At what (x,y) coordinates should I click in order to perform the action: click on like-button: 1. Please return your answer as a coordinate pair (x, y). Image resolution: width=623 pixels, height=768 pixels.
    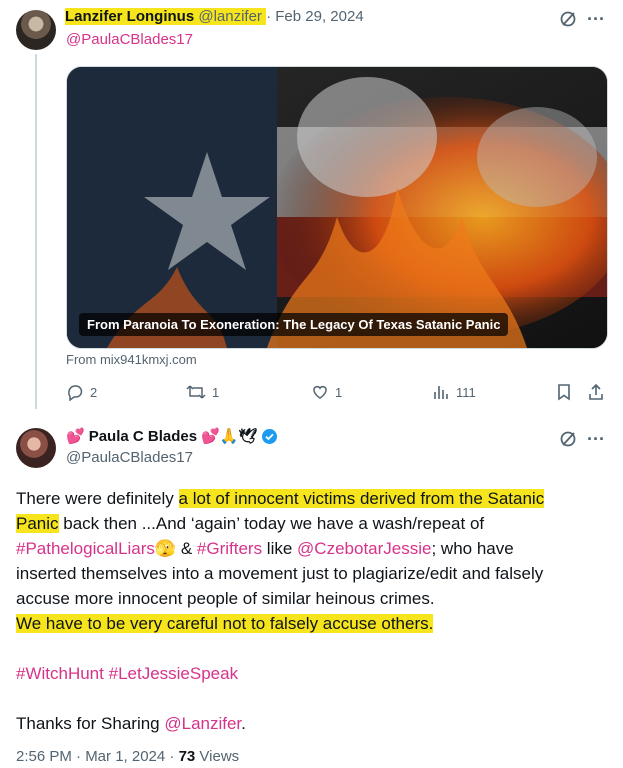
    Looking at the image, I should click on (326, 392).